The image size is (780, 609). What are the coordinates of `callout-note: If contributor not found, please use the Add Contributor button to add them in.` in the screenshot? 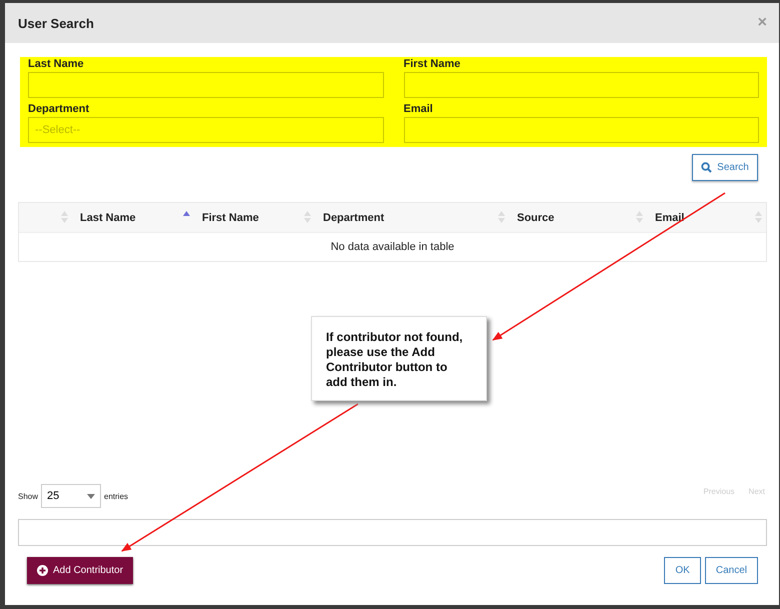 It's located at (399, 358).